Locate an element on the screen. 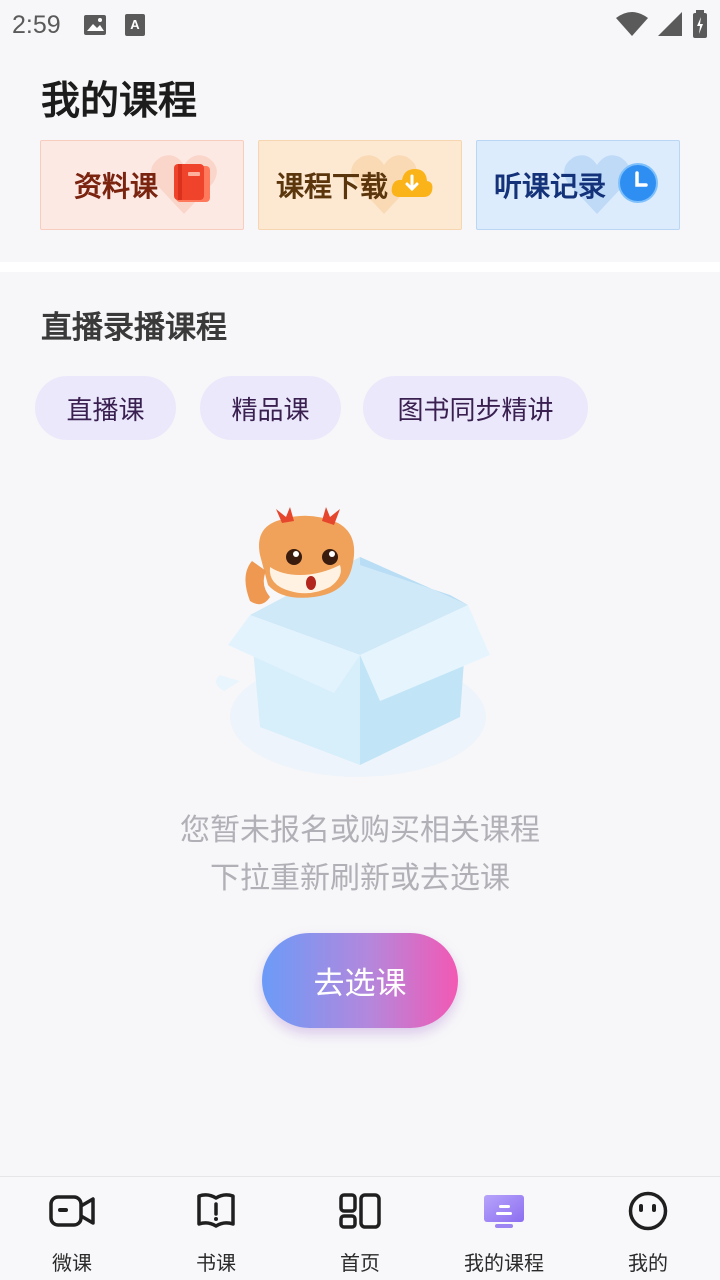 The width and height of the screenshot is (720, 1280). bottom-nav: 微课 书课 首页 我的课程 我的 is located at coordinates (360, 1228).